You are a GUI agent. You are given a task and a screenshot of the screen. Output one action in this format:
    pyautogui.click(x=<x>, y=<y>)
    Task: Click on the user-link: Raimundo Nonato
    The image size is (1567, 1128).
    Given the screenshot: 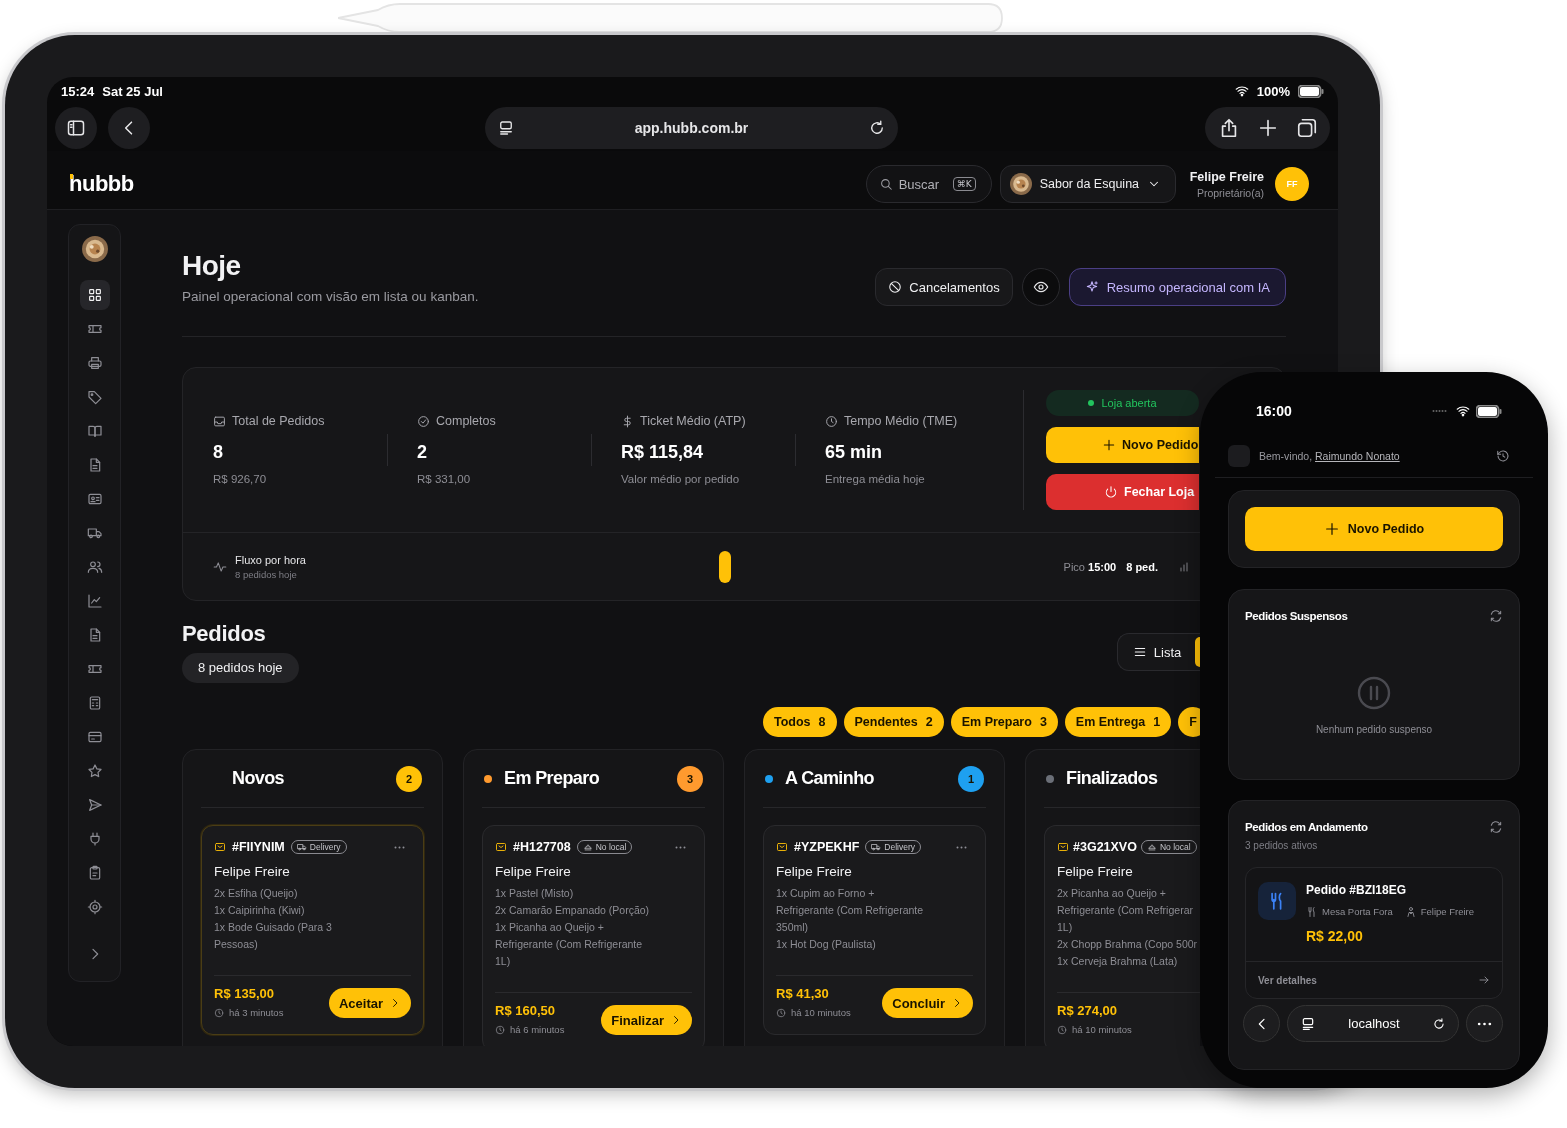 What is the action you would take?
    pyautogui.click(x=1357, y=456)
    